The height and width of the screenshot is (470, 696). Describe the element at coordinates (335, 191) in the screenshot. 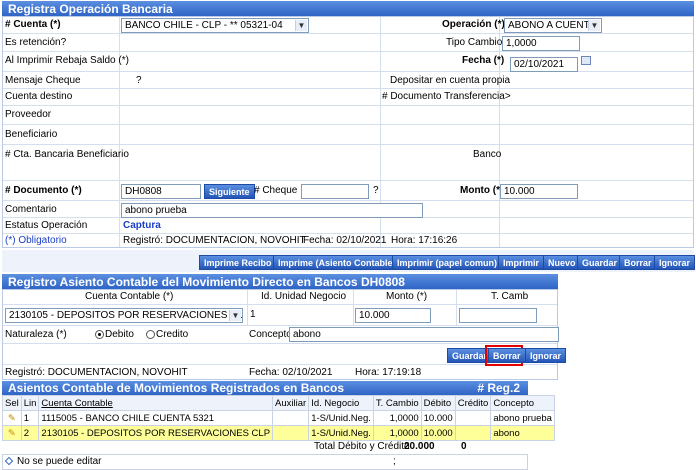

I see `cheque-input` at that location.